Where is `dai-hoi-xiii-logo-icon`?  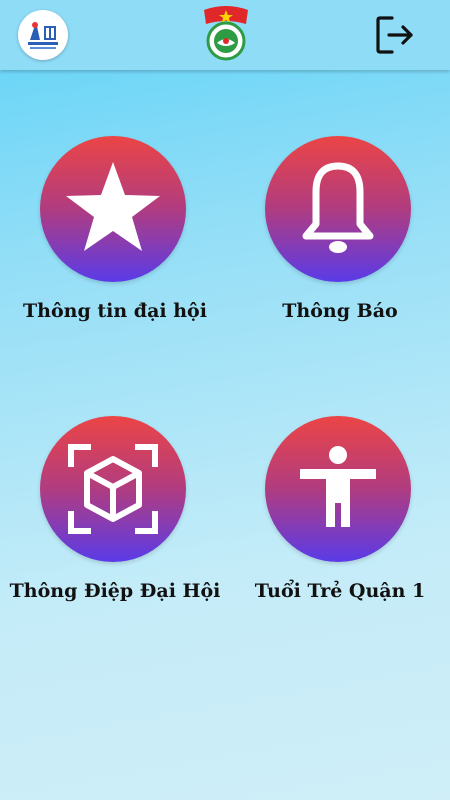 dai-hoi-xiii-logo-icon is located at coordinates (43, 35).